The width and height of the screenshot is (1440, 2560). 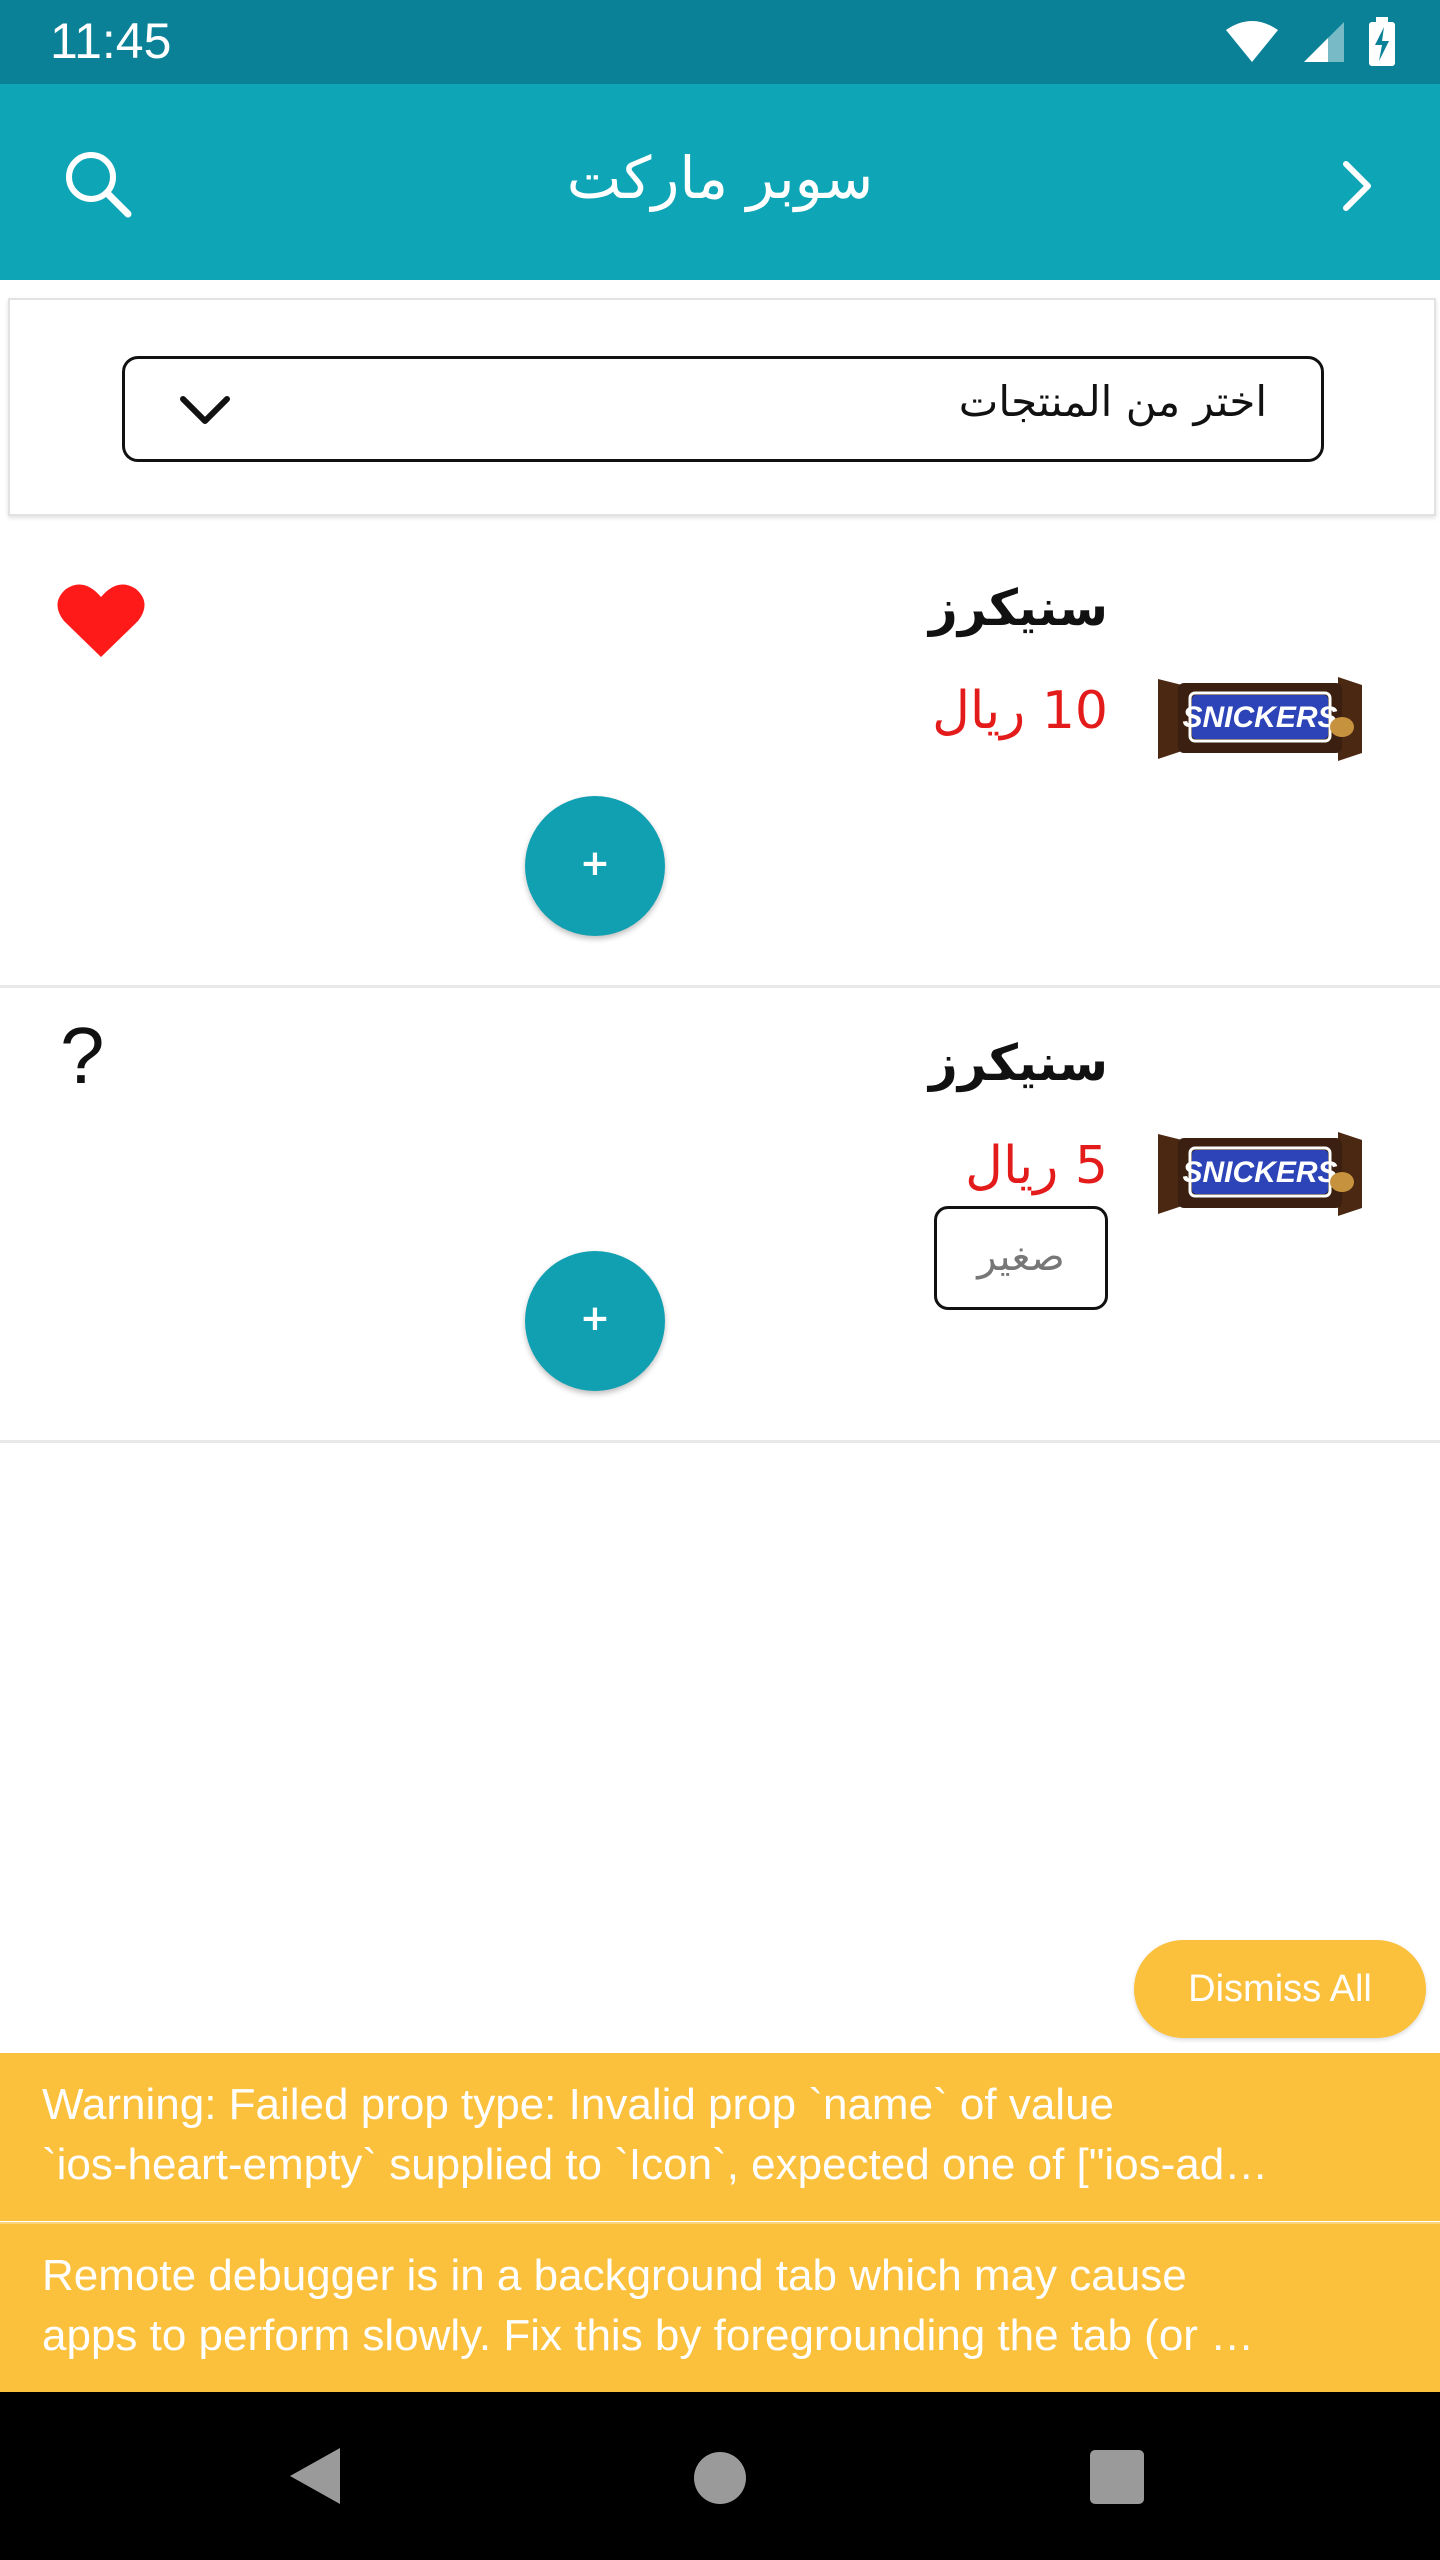 I want to click on size-option-chip: صغير, so click(x=1021, y=1258).